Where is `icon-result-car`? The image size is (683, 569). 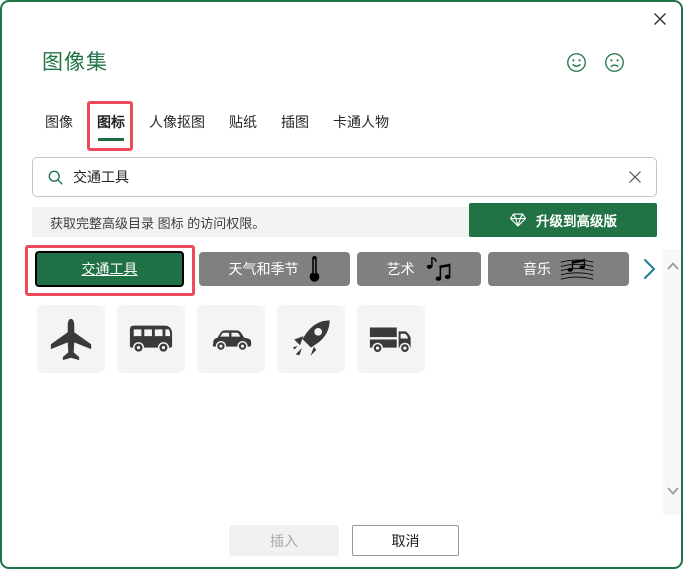
icon-result-car is located at coordinates (231, 339).